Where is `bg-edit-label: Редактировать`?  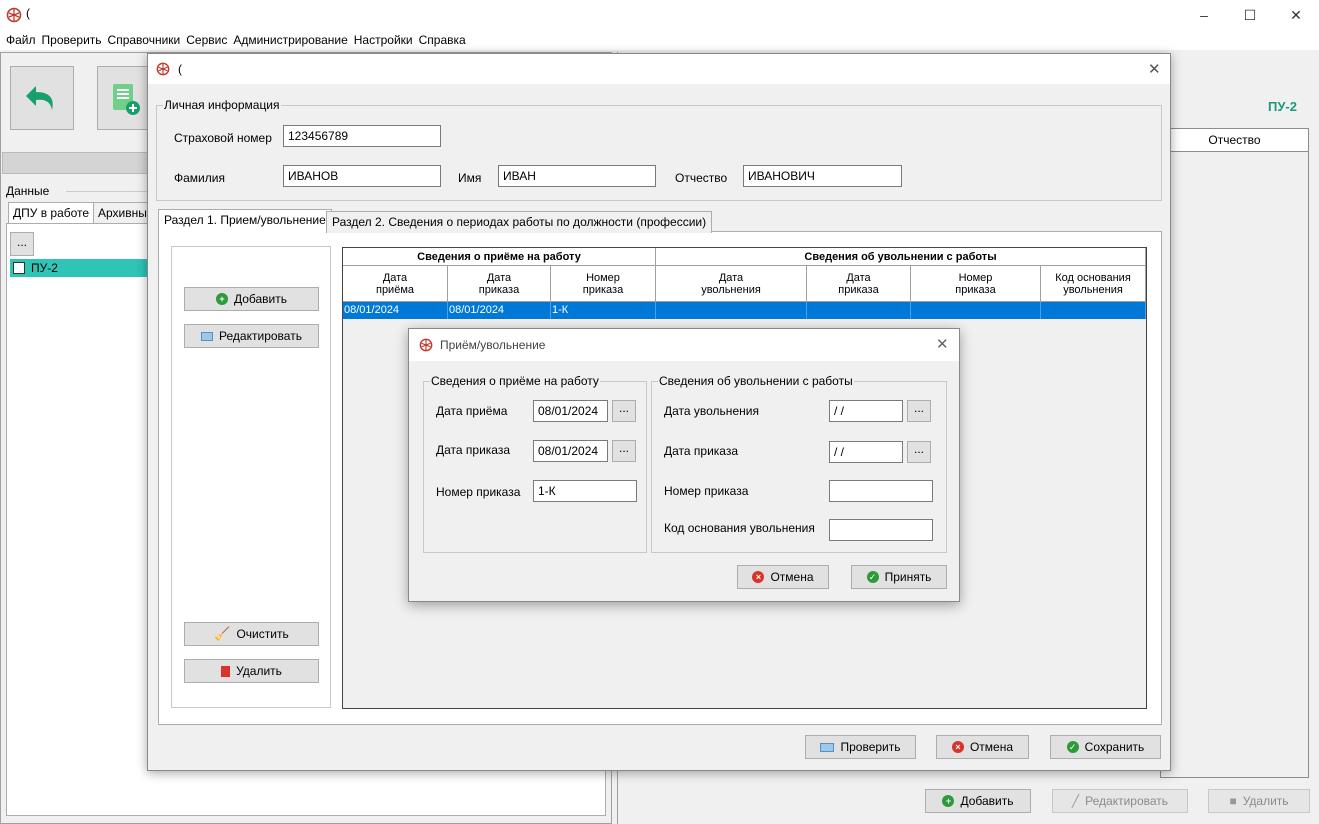 bg-edit-label: Редактировать is located at coordinates (1127, 801).